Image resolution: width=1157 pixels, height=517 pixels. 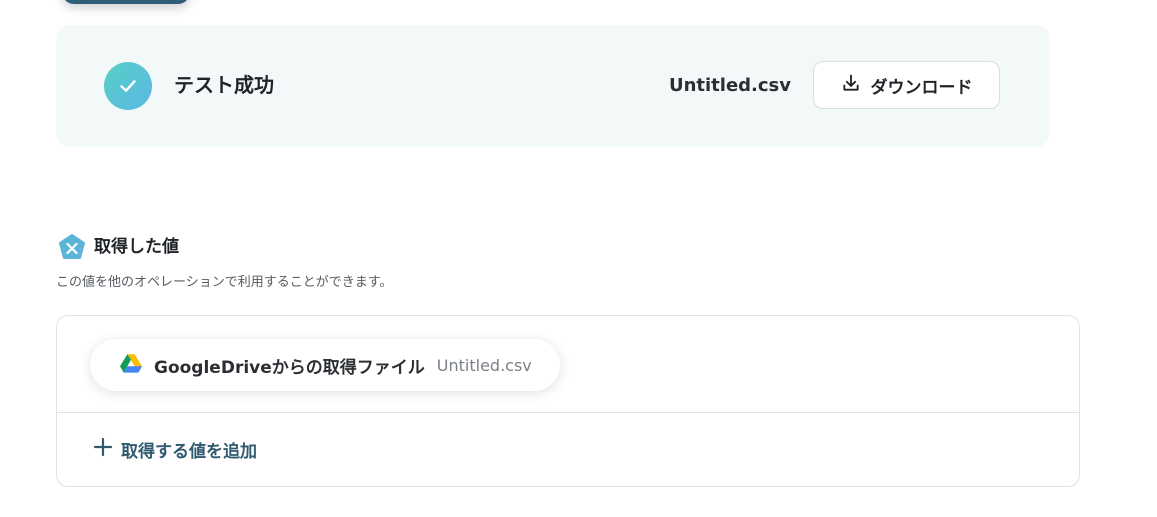 I want to click on add-acquired-value-label: 取得する値を追加, so click(x=189, y=451).